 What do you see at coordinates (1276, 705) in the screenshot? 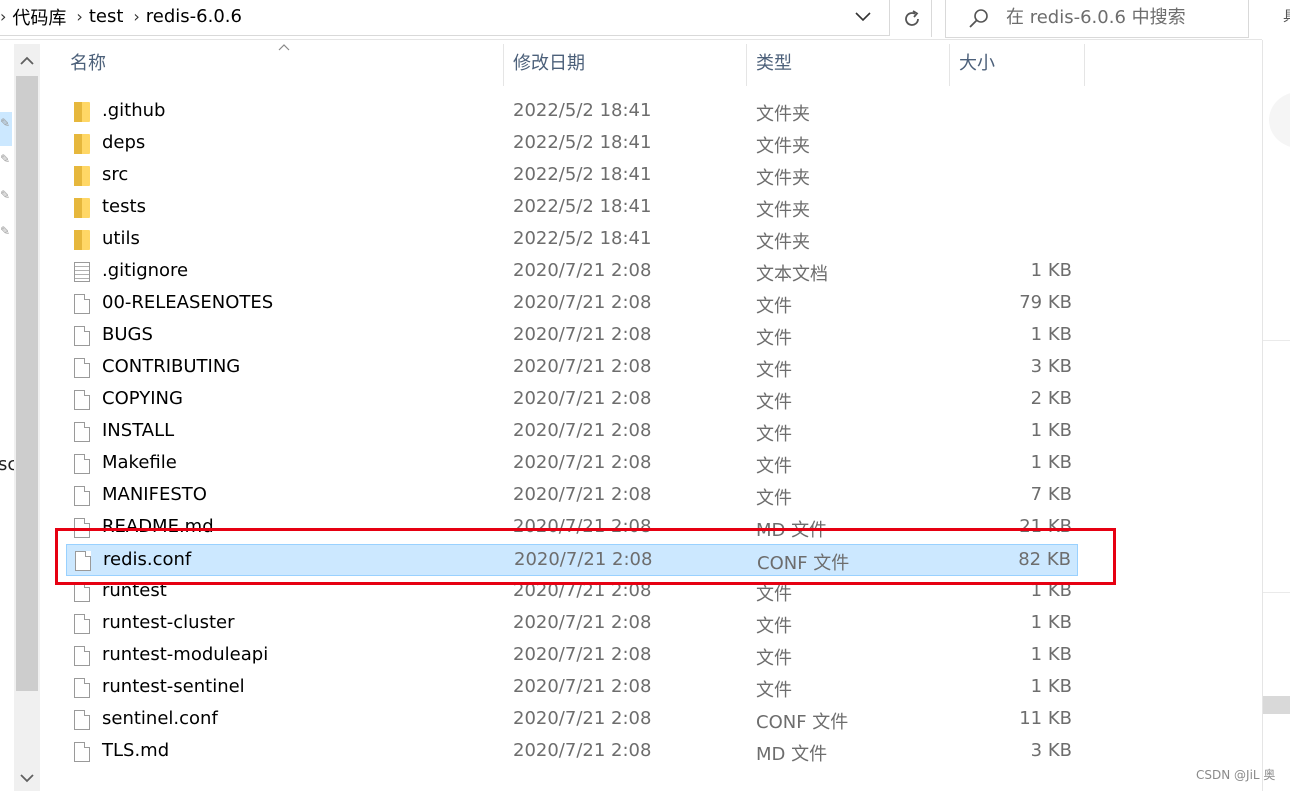
I see `scrollbar-horizontal` at bounding box center [1276, 705].